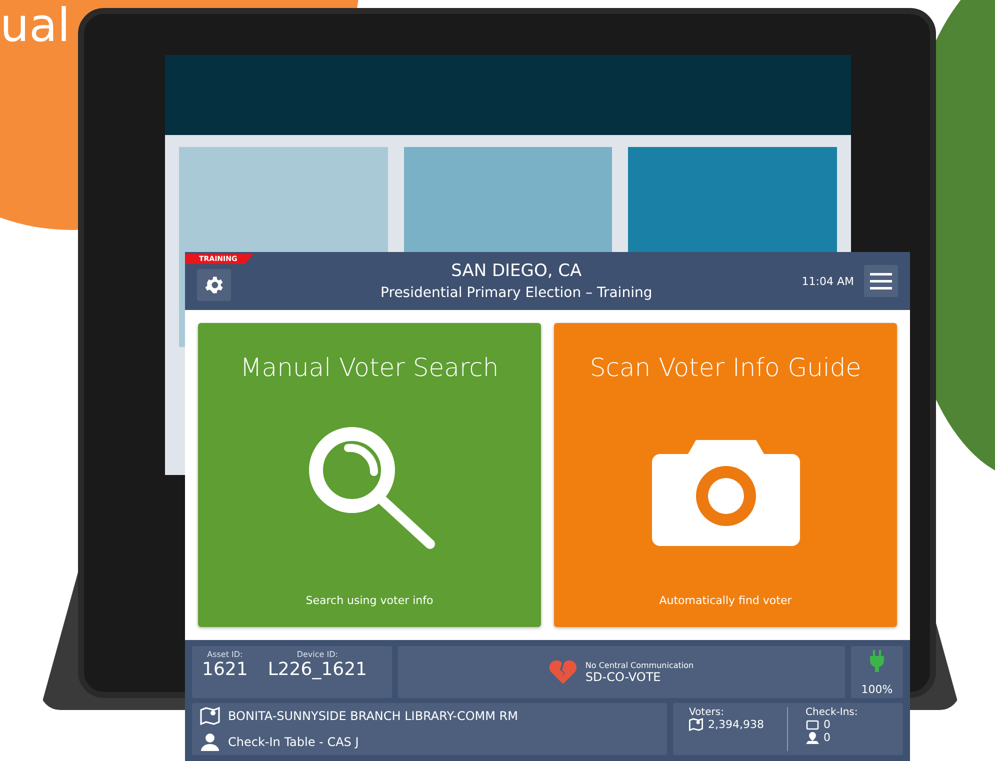 This screenshot has height=761, width=995. I want to click on tablet-icon, so click(812, 725).